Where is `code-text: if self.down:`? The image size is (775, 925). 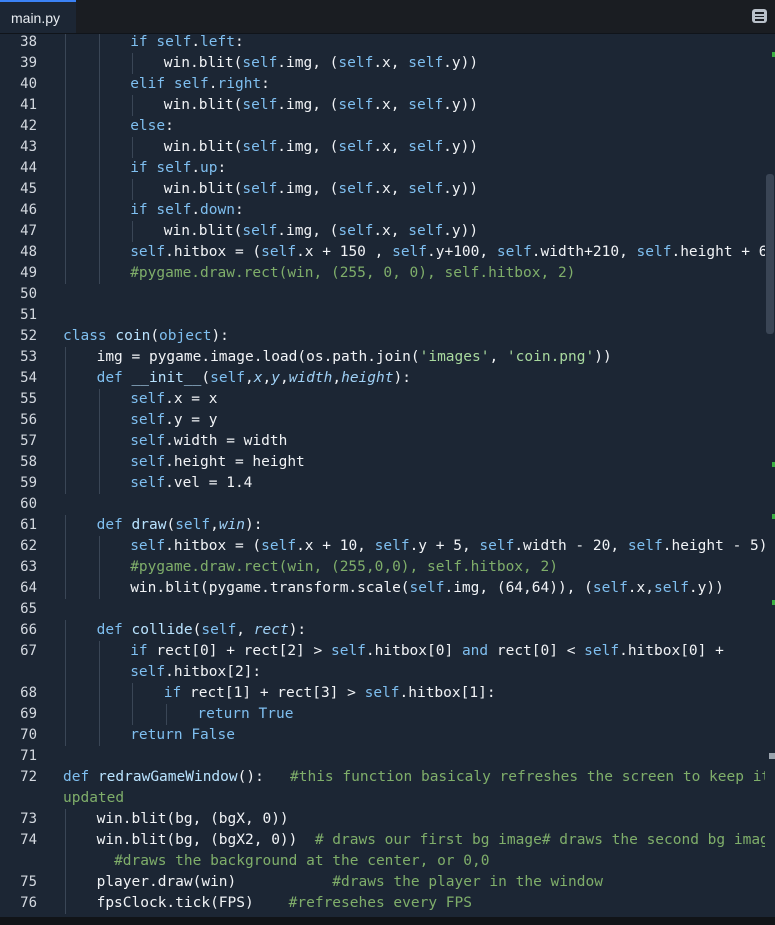 code-text: if self.down: is located at coordinates (187, 210).